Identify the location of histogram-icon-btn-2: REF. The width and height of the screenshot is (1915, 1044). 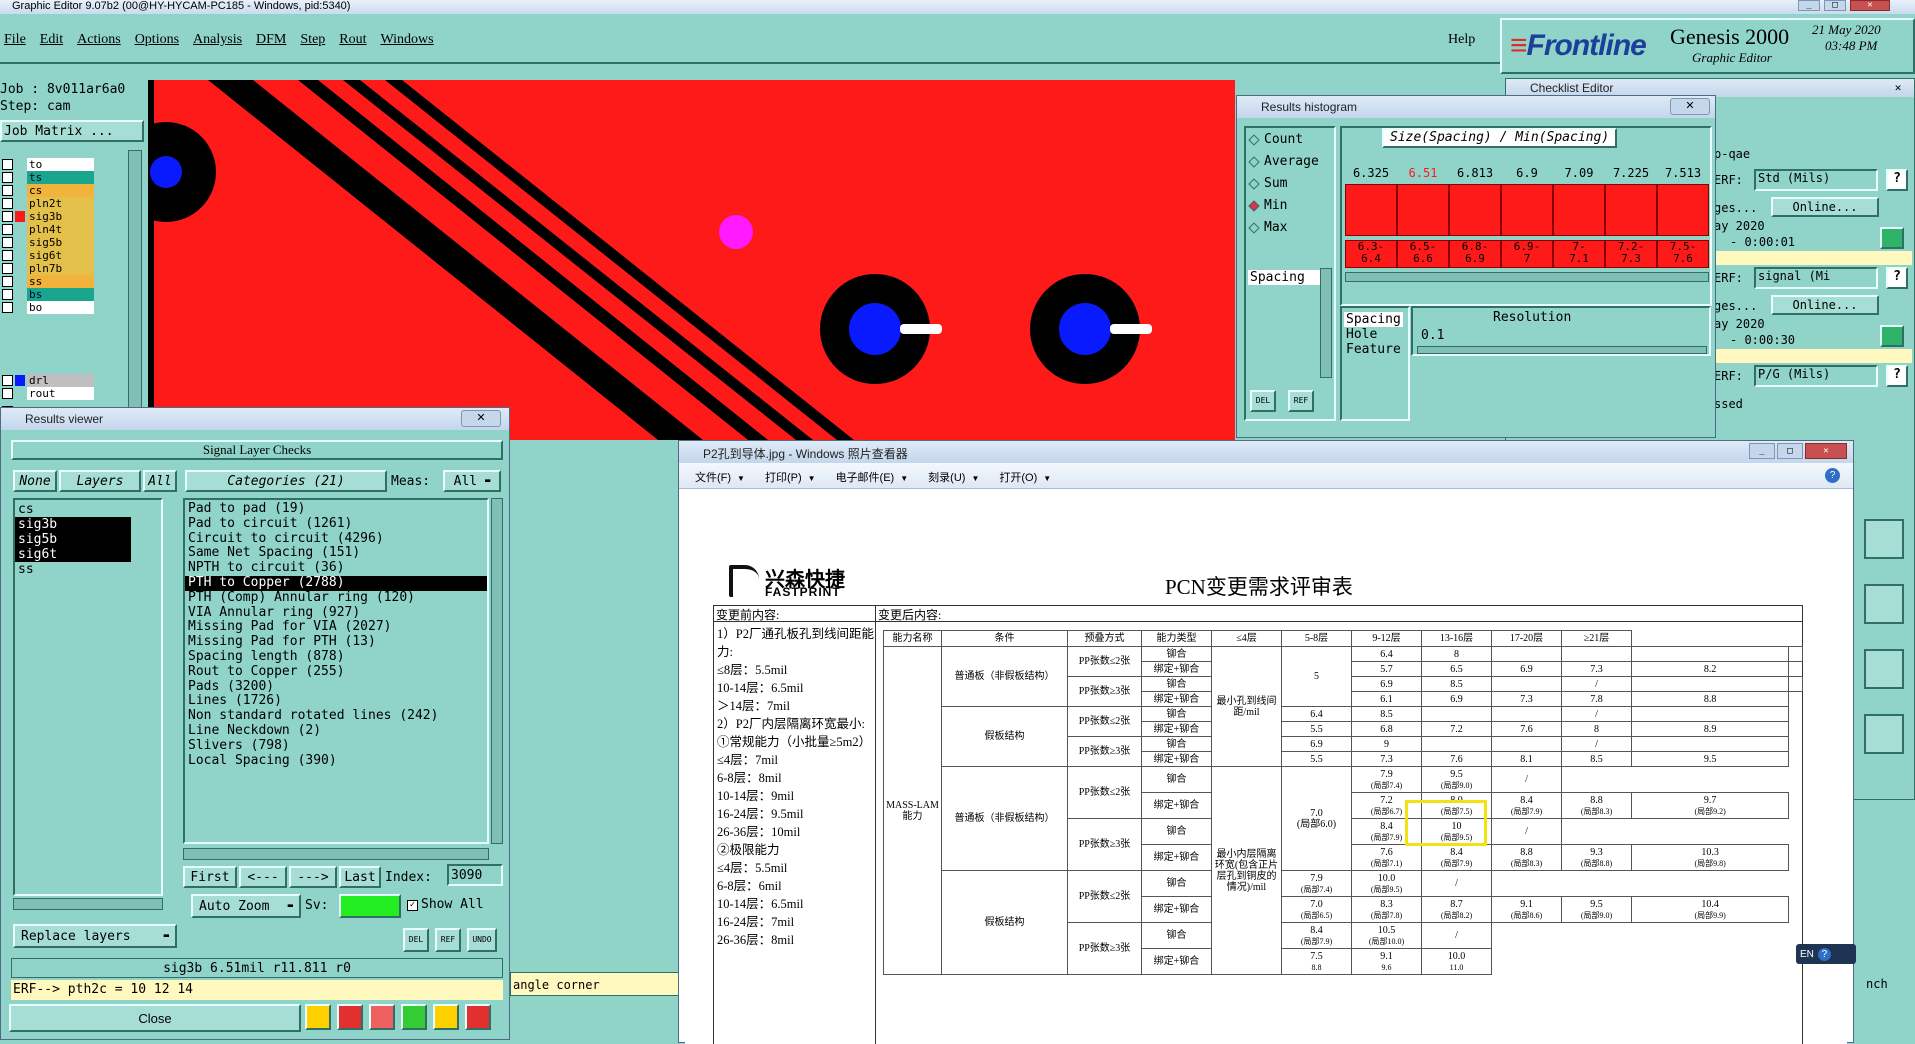
(1301, 401).